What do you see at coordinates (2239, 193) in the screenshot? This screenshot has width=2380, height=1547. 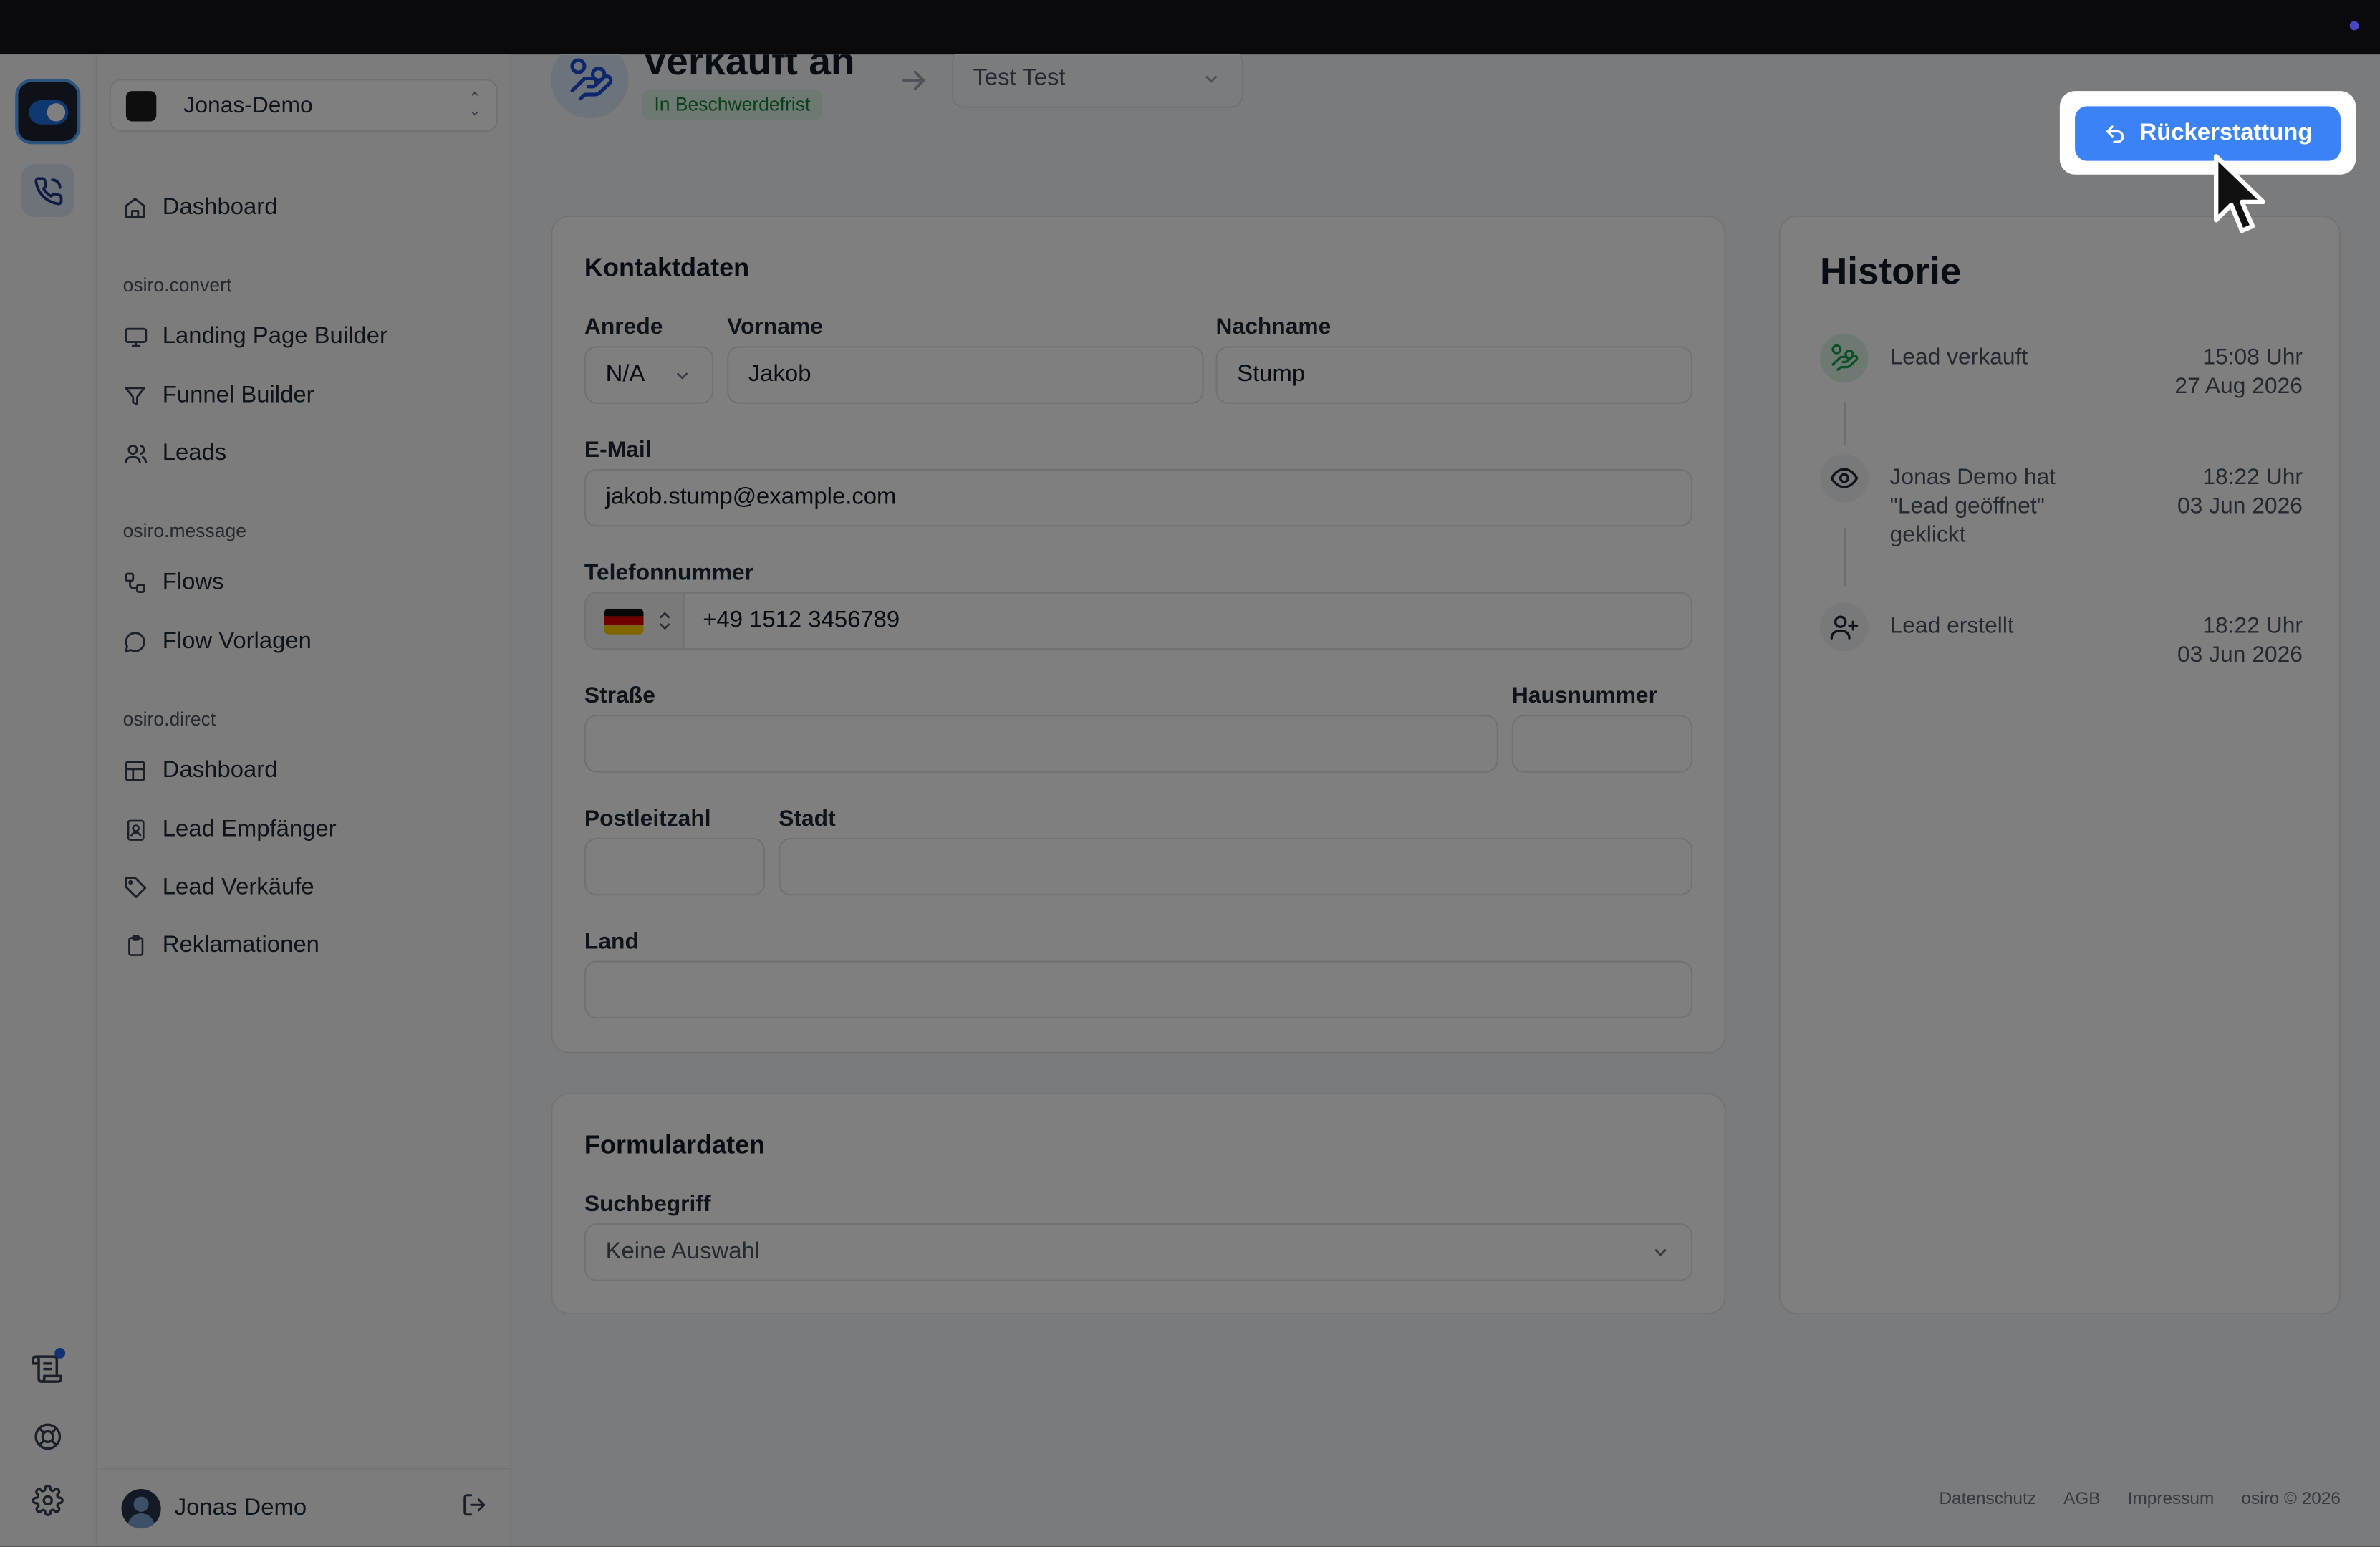 I see `mouse-cursor-icon` at bounding box center [2239, 193].